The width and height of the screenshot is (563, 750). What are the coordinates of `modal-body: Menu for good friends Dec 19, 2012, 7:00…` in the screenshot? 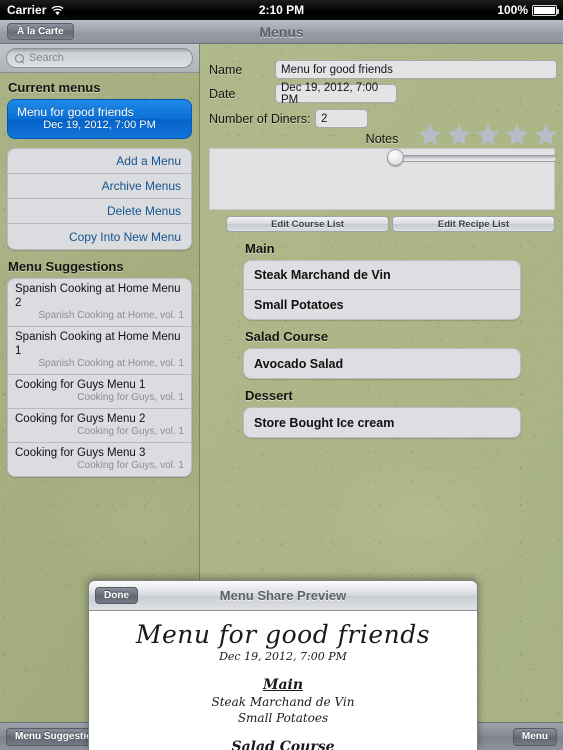 It's located at (283, 680).